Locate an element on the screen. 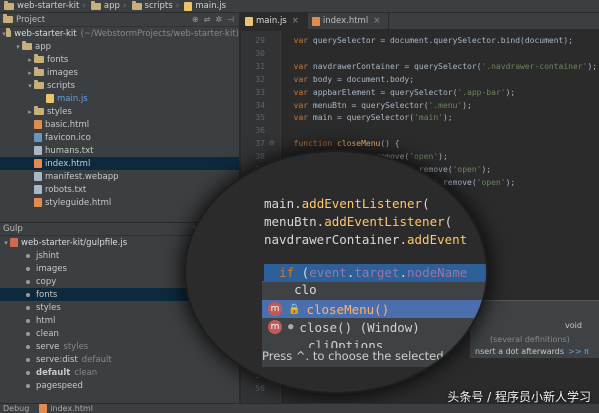 The width and height of the screenshot is (599, 413). gulp-task-label: default is located at coordinates (53, 372).